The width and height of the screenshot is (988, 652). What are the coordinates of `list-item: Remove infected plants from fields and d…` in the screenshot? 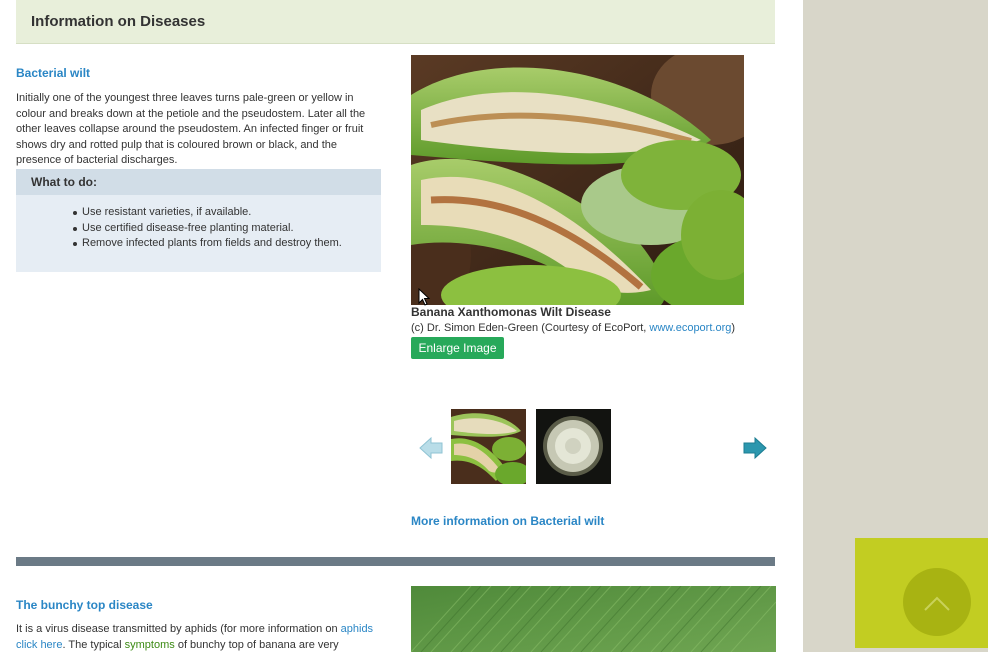 It's located at (207, 244).